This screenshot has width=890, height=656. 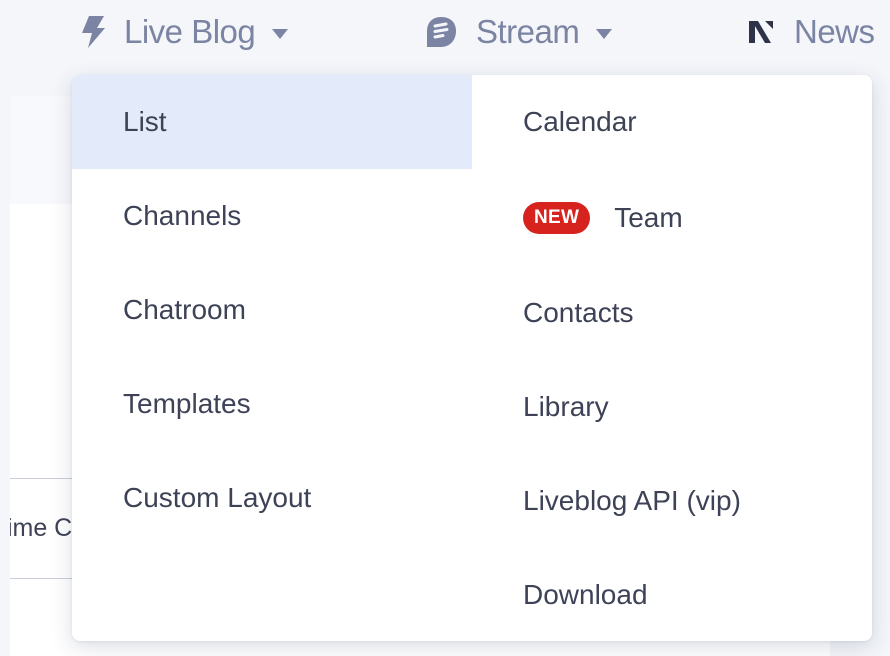 I want to click on nav-live-blog: Live Blog, so click(x=184, y=32).